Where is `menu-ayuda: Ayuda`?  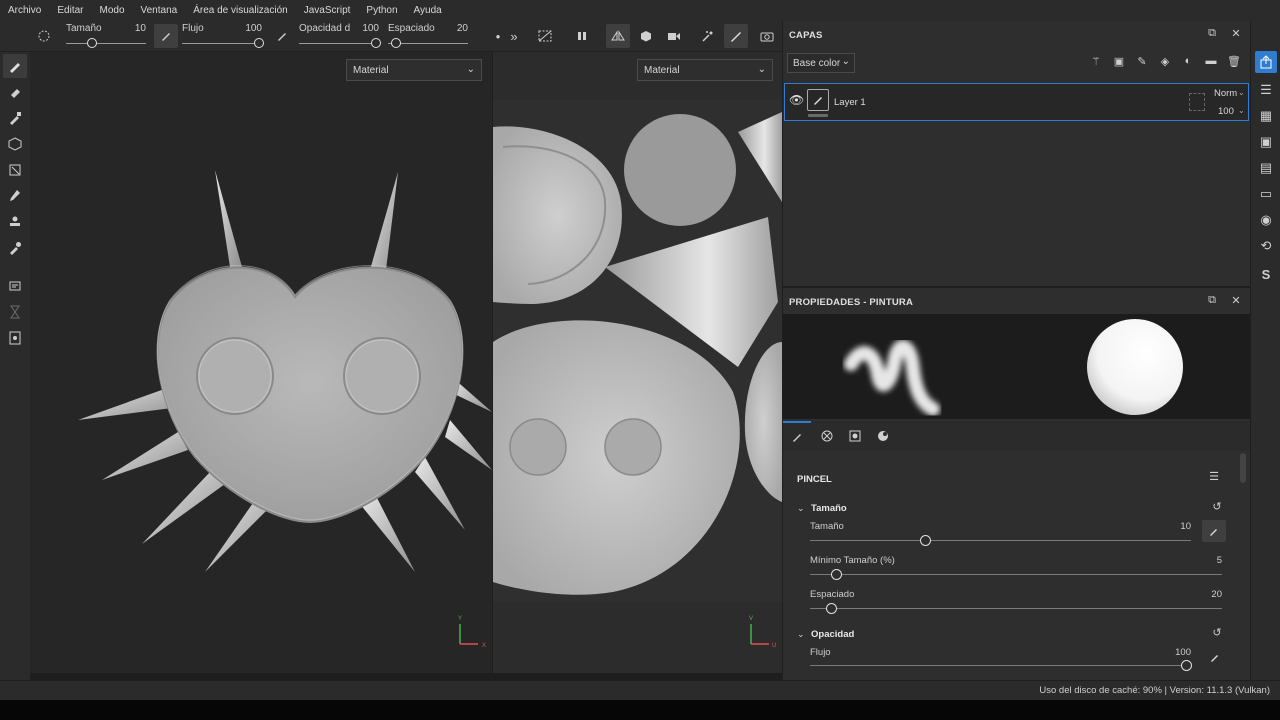
menu-ayuda: Ayuda is located at coordinates (428, 10).